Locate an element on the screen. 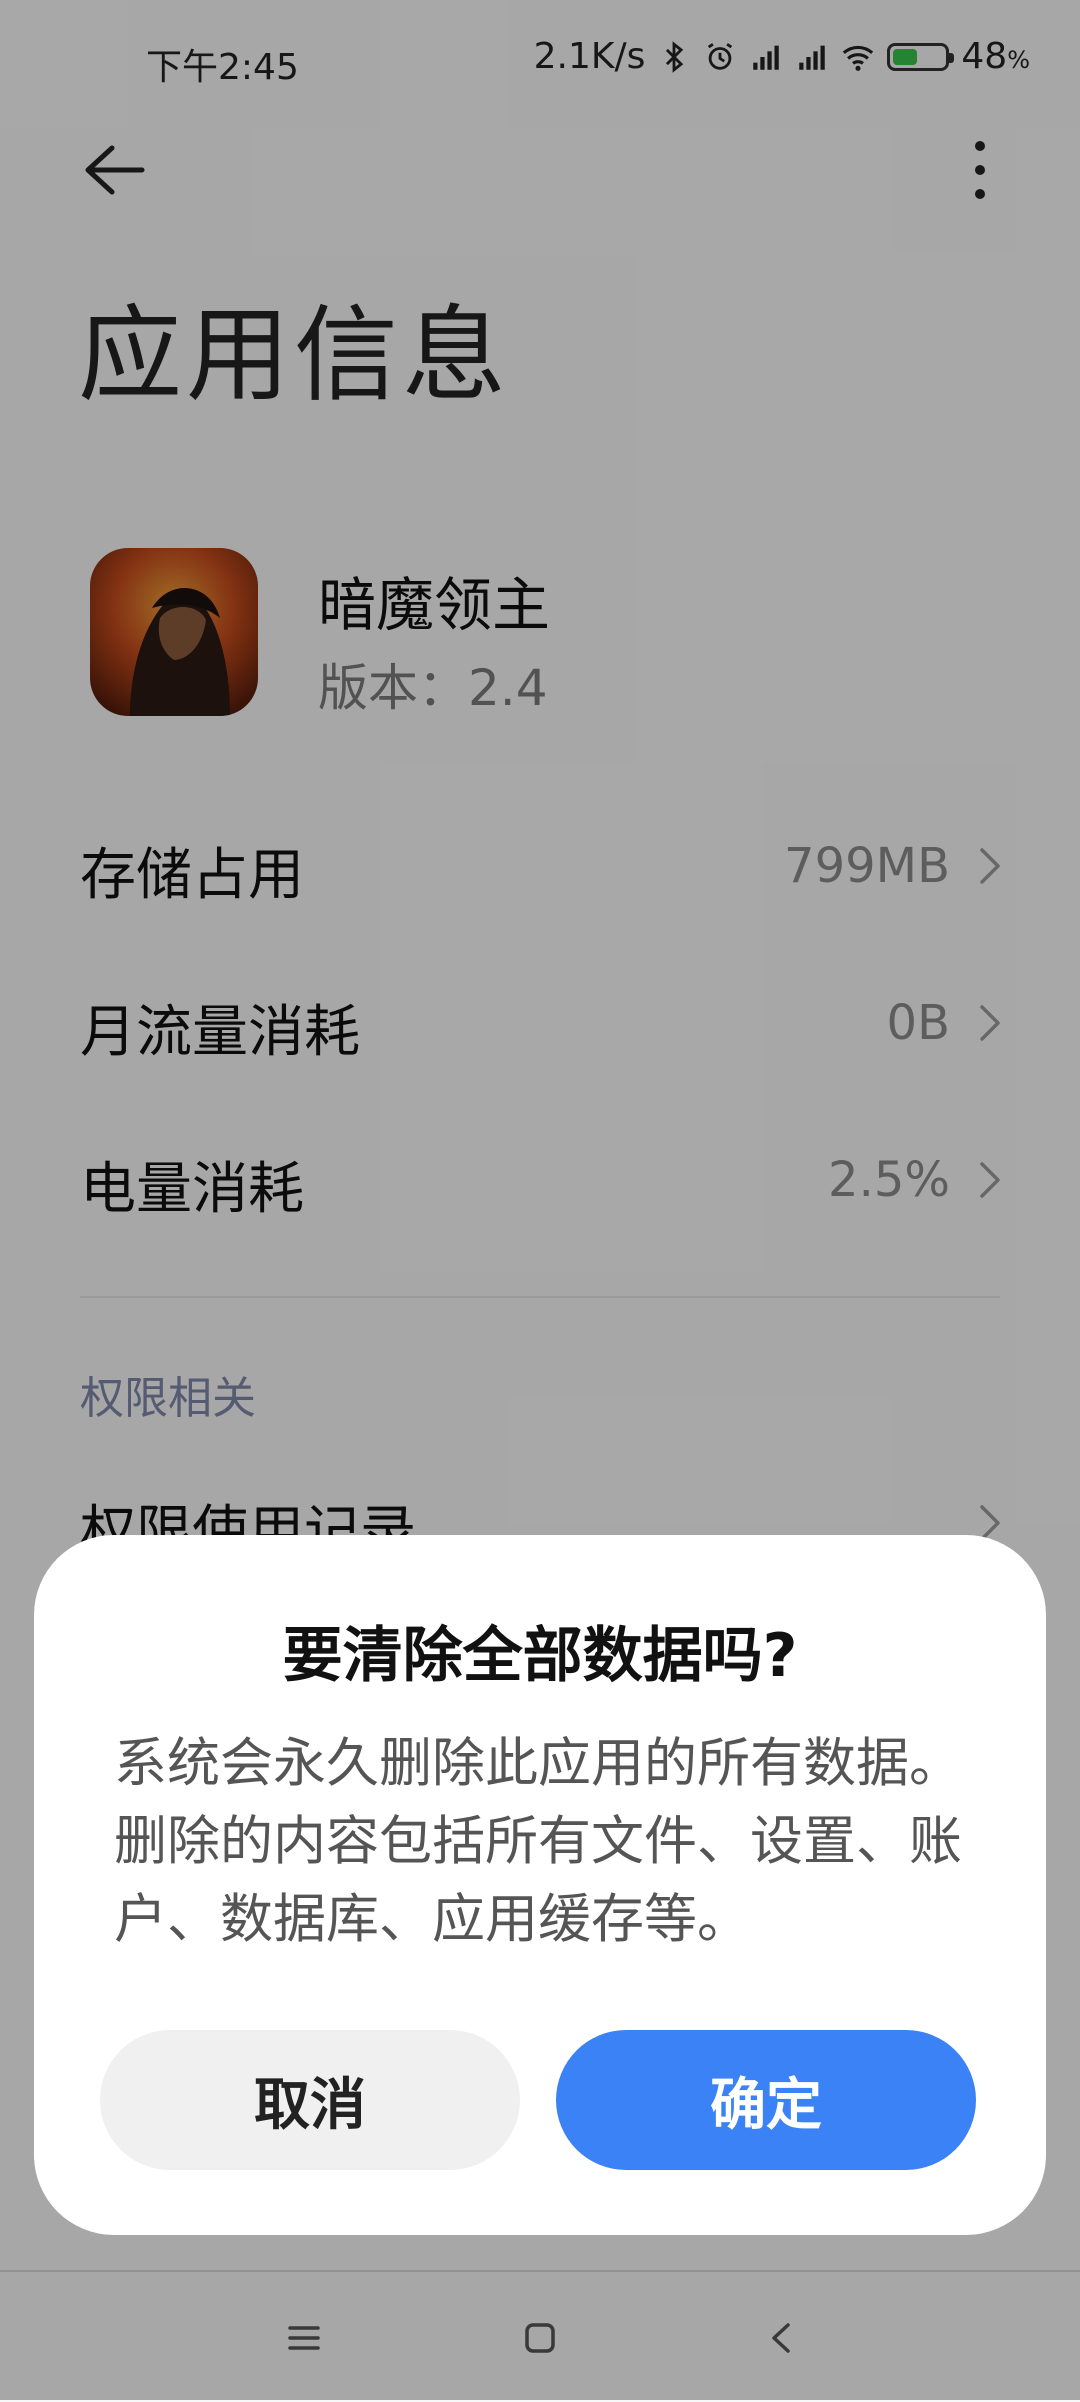 This screenshot has width=1080, height=2402. confirm-button: 确定 is located at coordinates (766, 2100).